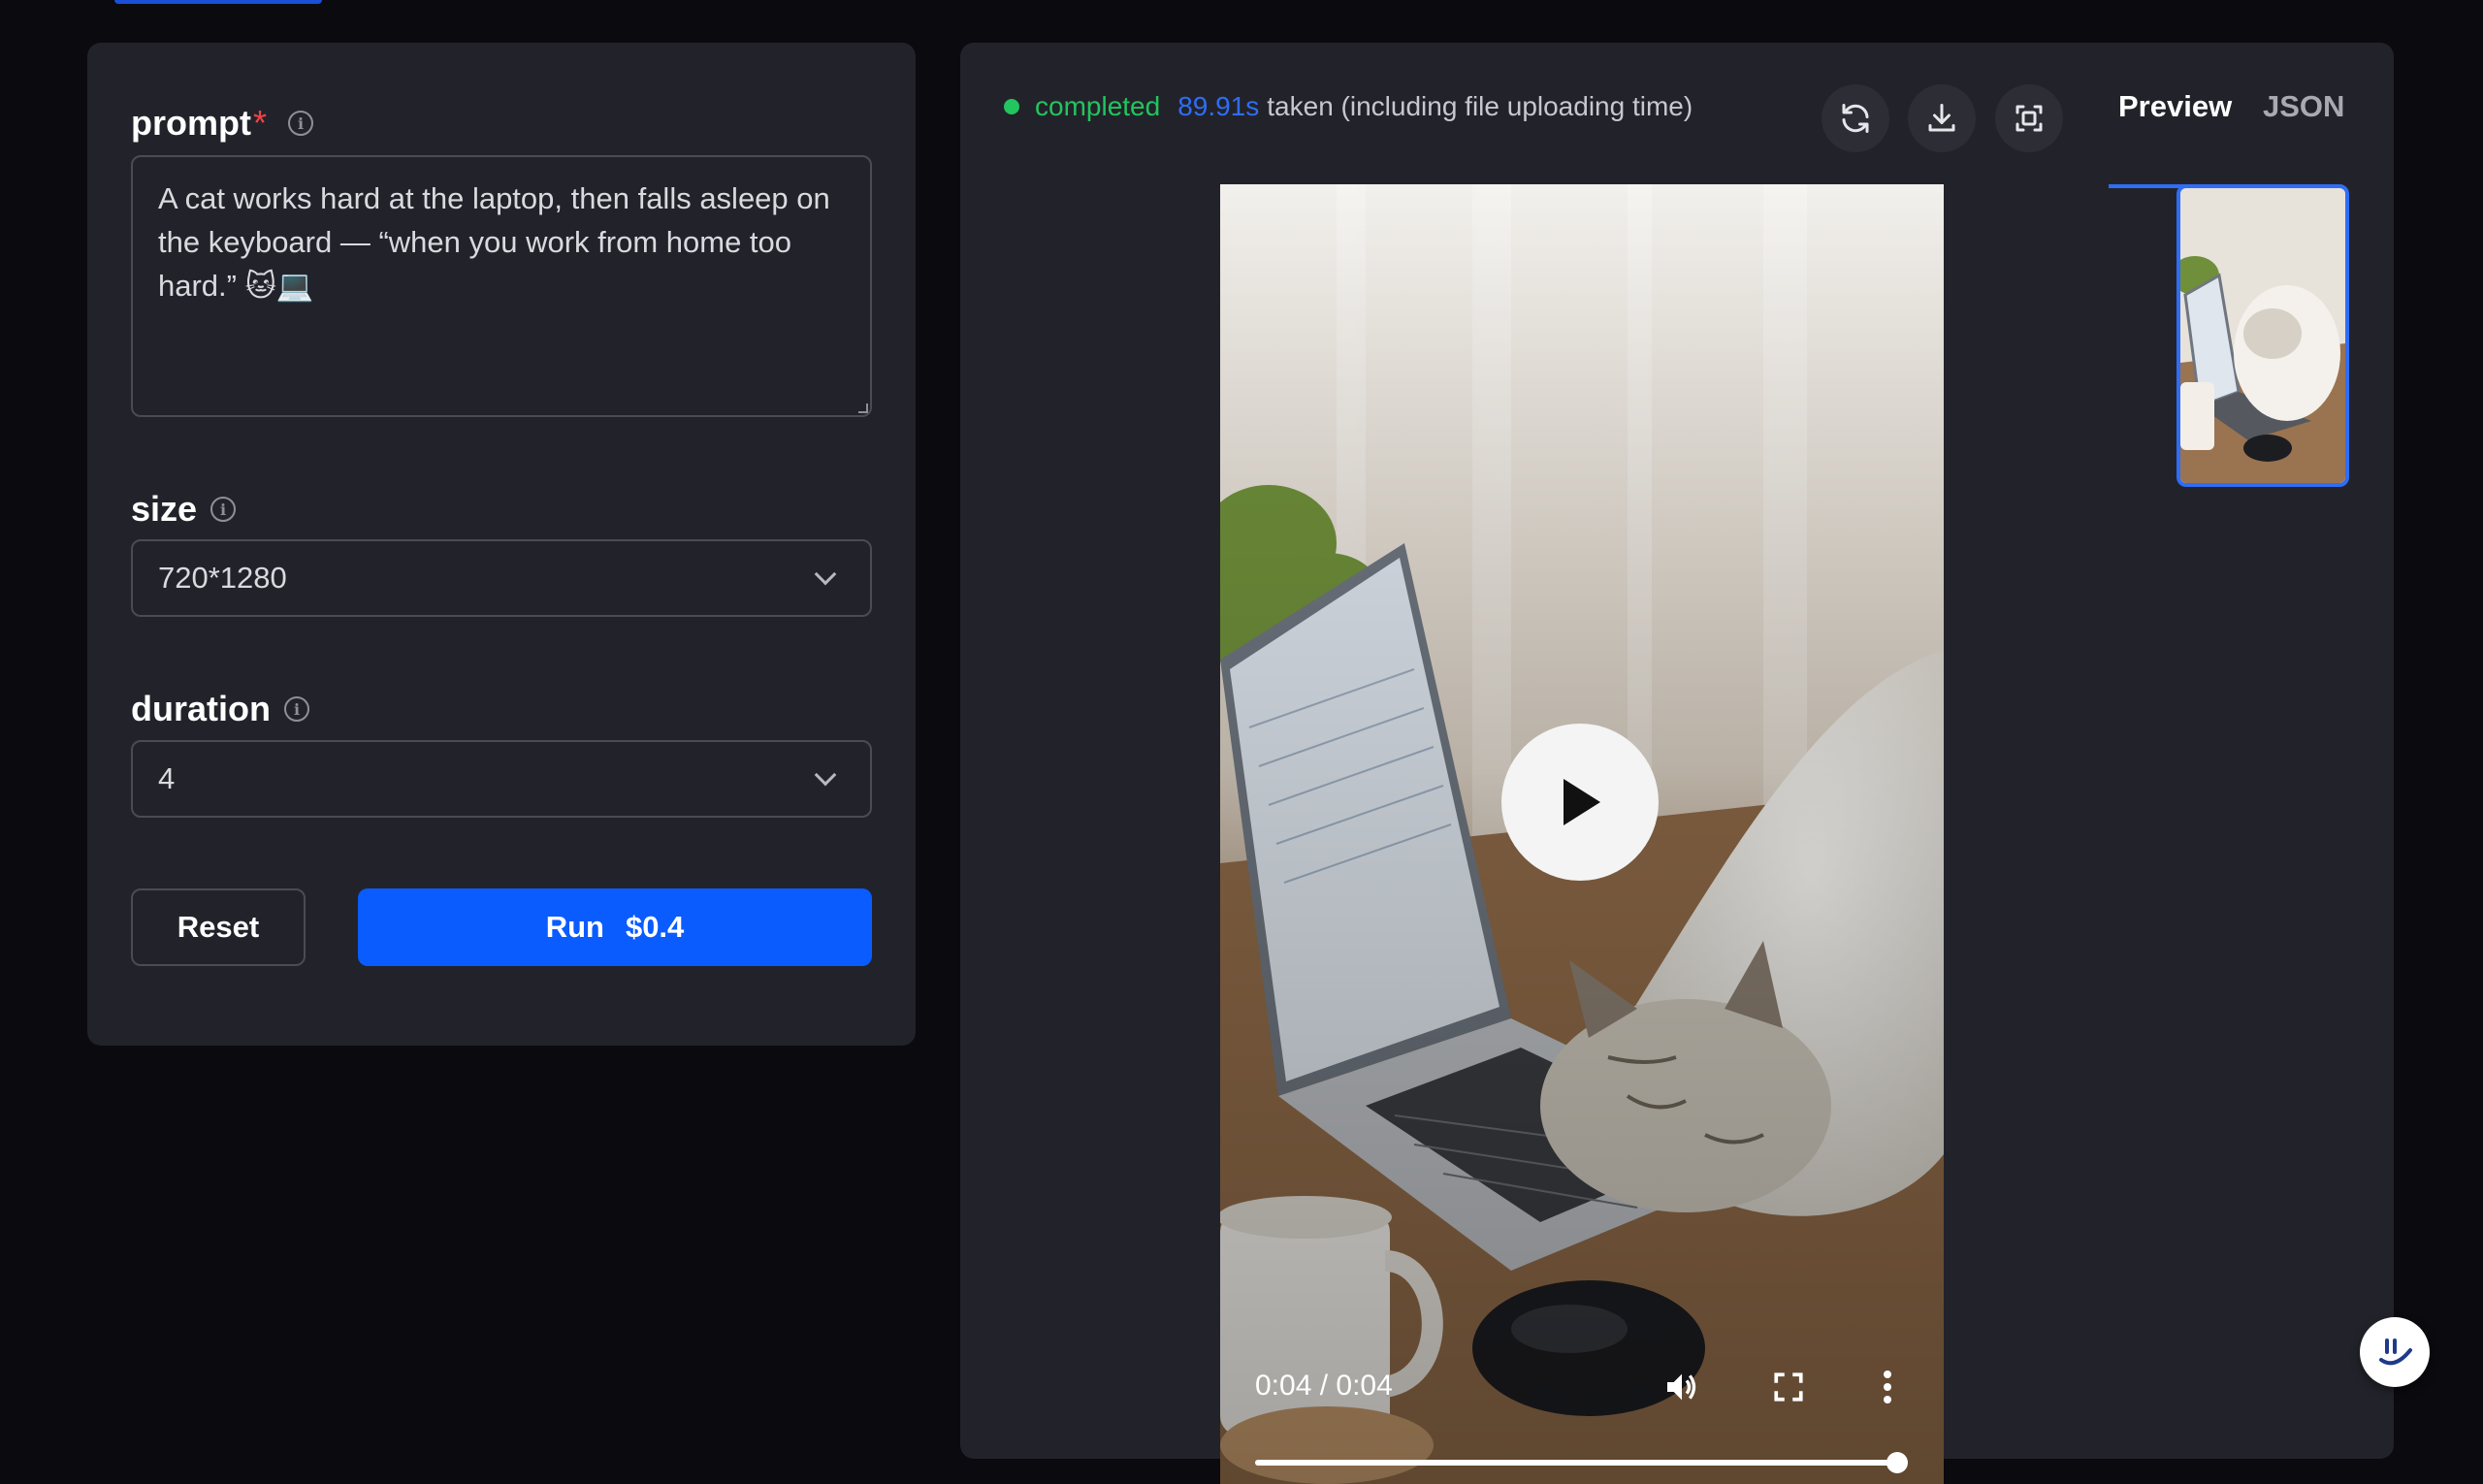 This screenshot has width=2483, height=1484. What do you see at coordinates (2175, 106) in the screenshot?
I see `tab-preview-label: Preview` at bounding box center [2175, 106].